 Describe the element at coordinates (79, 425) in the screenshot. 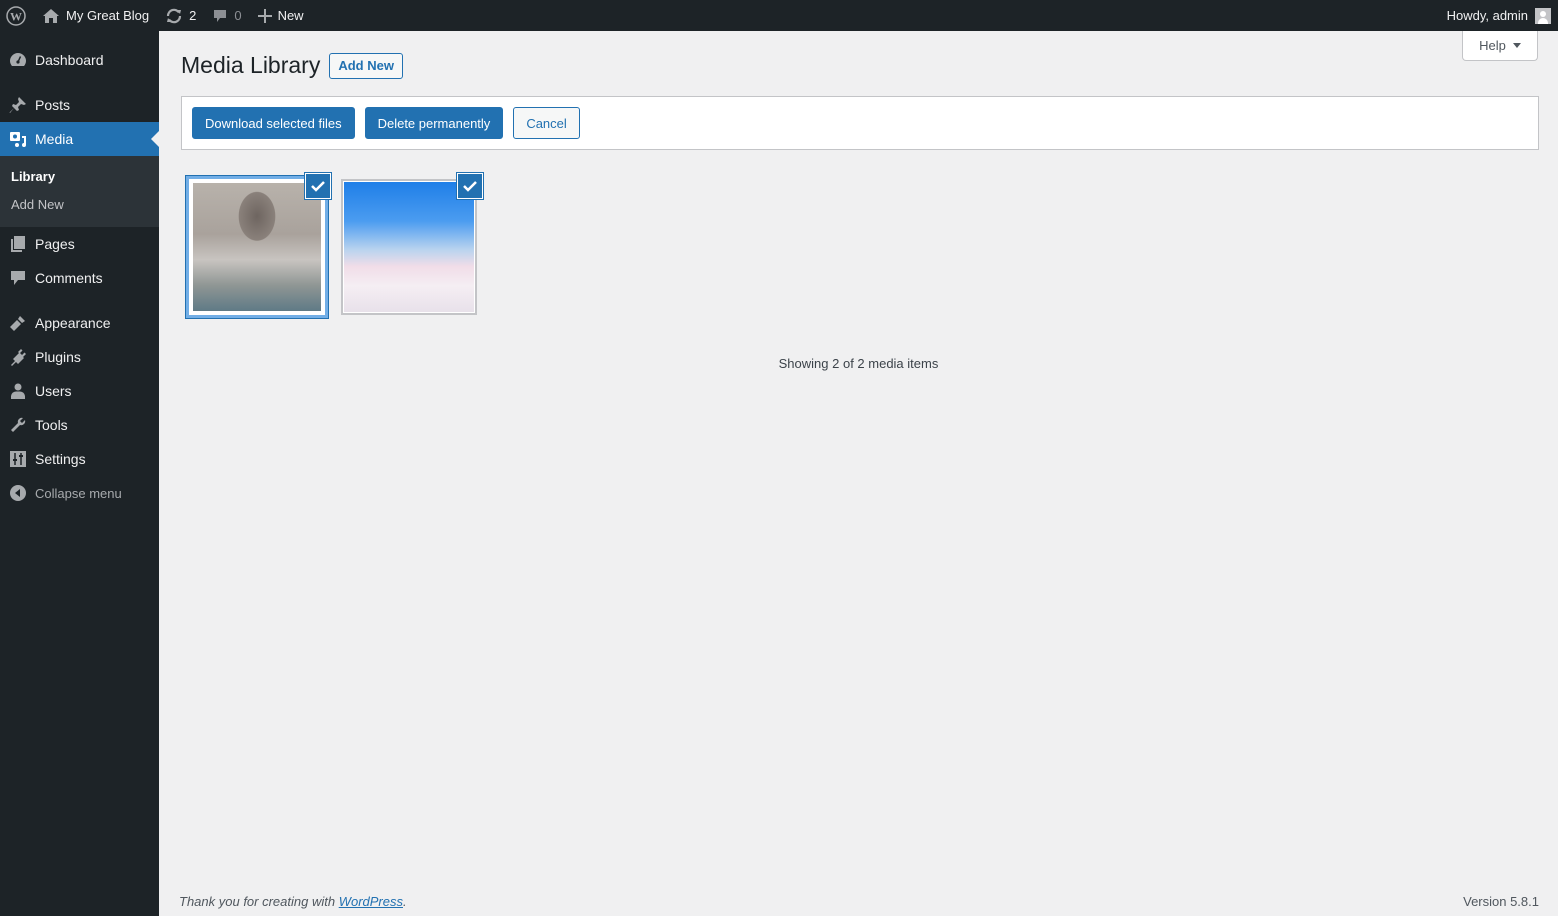

I see `sidebar-item-tools: Tools` at that location.